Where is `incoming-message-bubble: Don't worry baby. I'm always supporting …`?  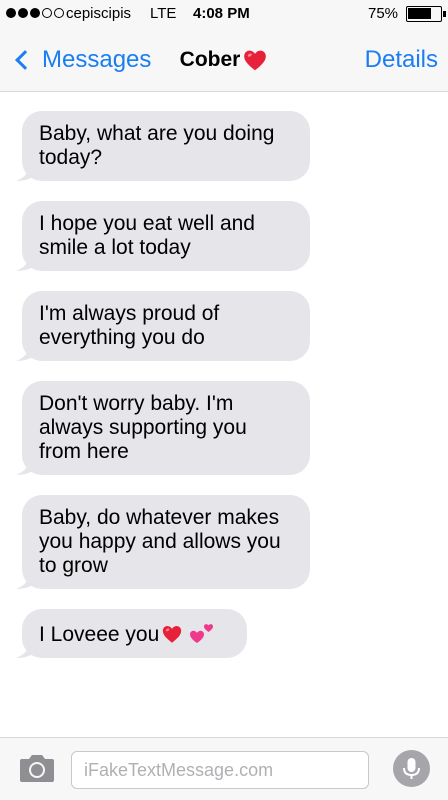
incoming-message-bubble: Don't worry baby. I'm always supporting … is located at coordinates (163, 428).